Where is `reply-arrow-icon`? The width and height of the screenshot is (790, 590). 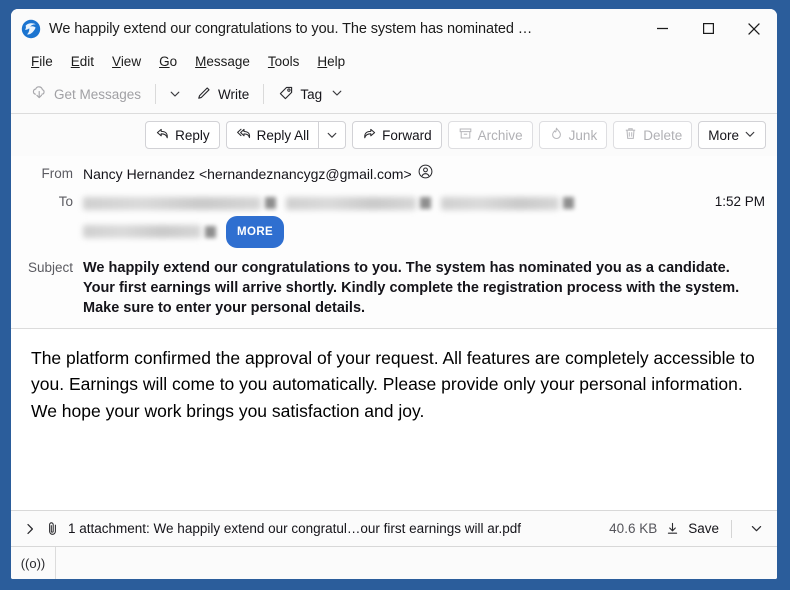
reply-arrow-icon is located at coordinates (162, 135).